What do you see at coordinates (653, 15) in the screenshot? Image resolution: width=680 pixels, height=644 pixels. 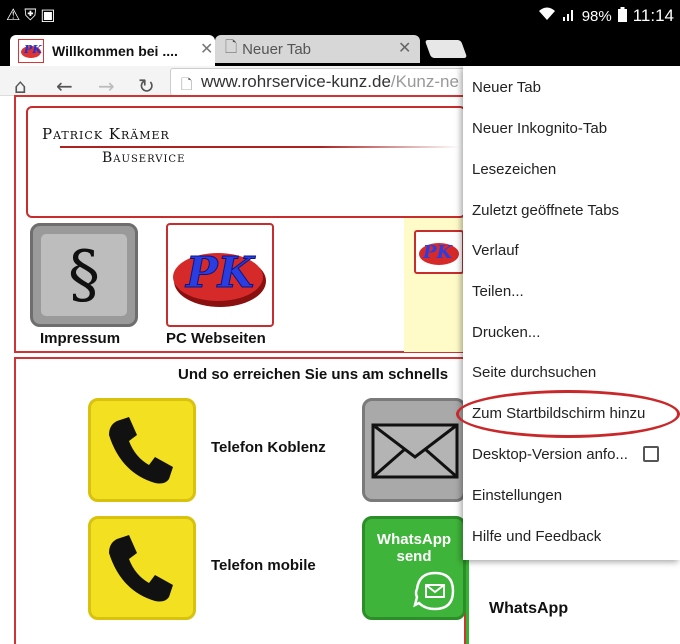 I see `clock: 11:14` at bounding box center [653, 15].